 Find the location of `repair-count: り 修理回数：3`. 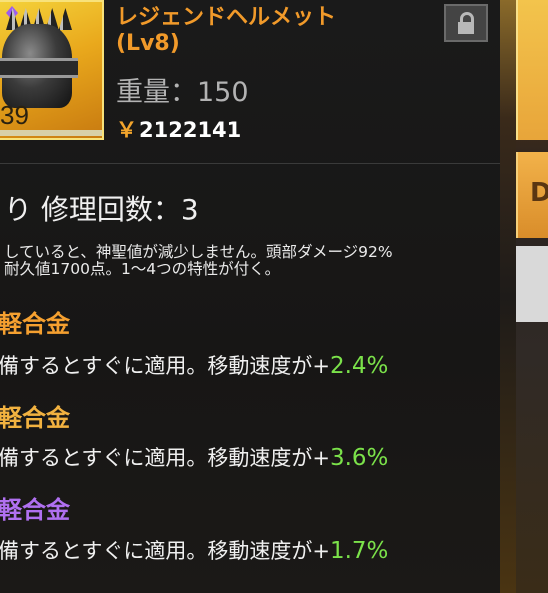

repair-count: り 修理回数：3 is located at coordinates (101, 209).